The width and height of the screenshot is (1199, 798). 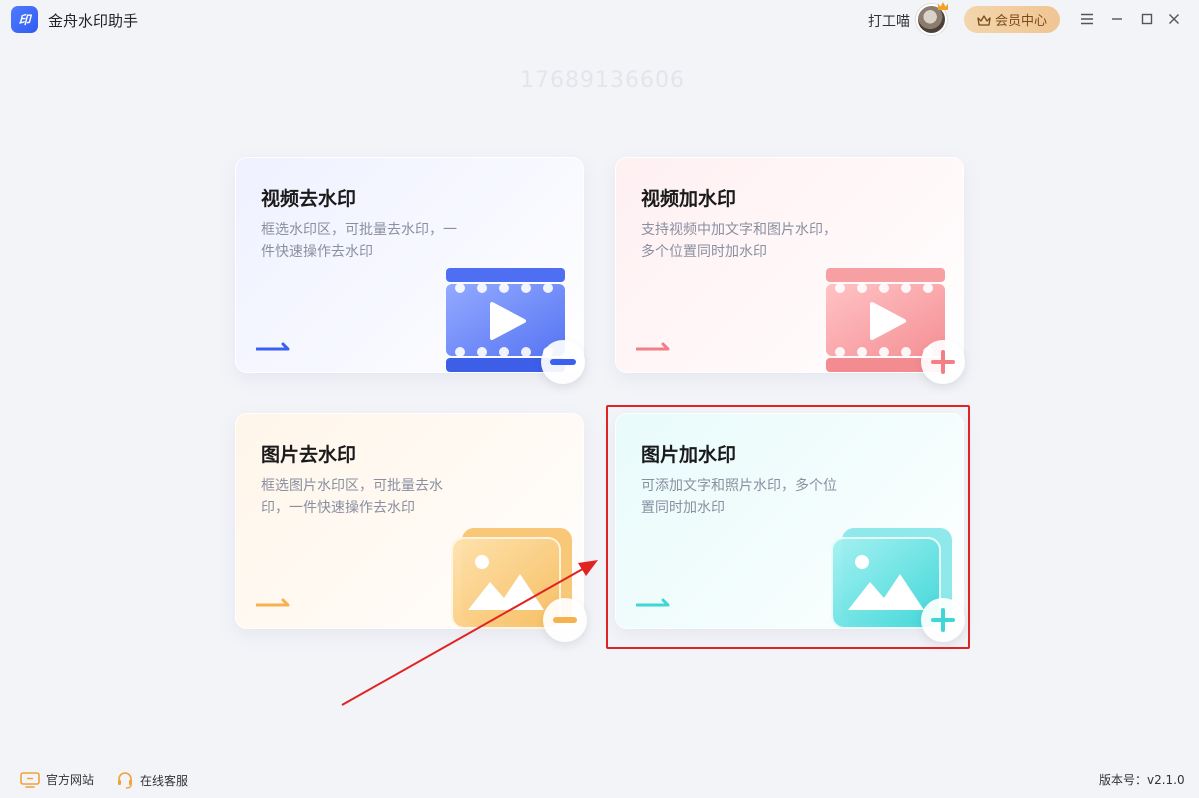 What do you see at coordinates (30, 779) in the screenshot?
I see `monitor-icon` at bounding box center [30, 779].